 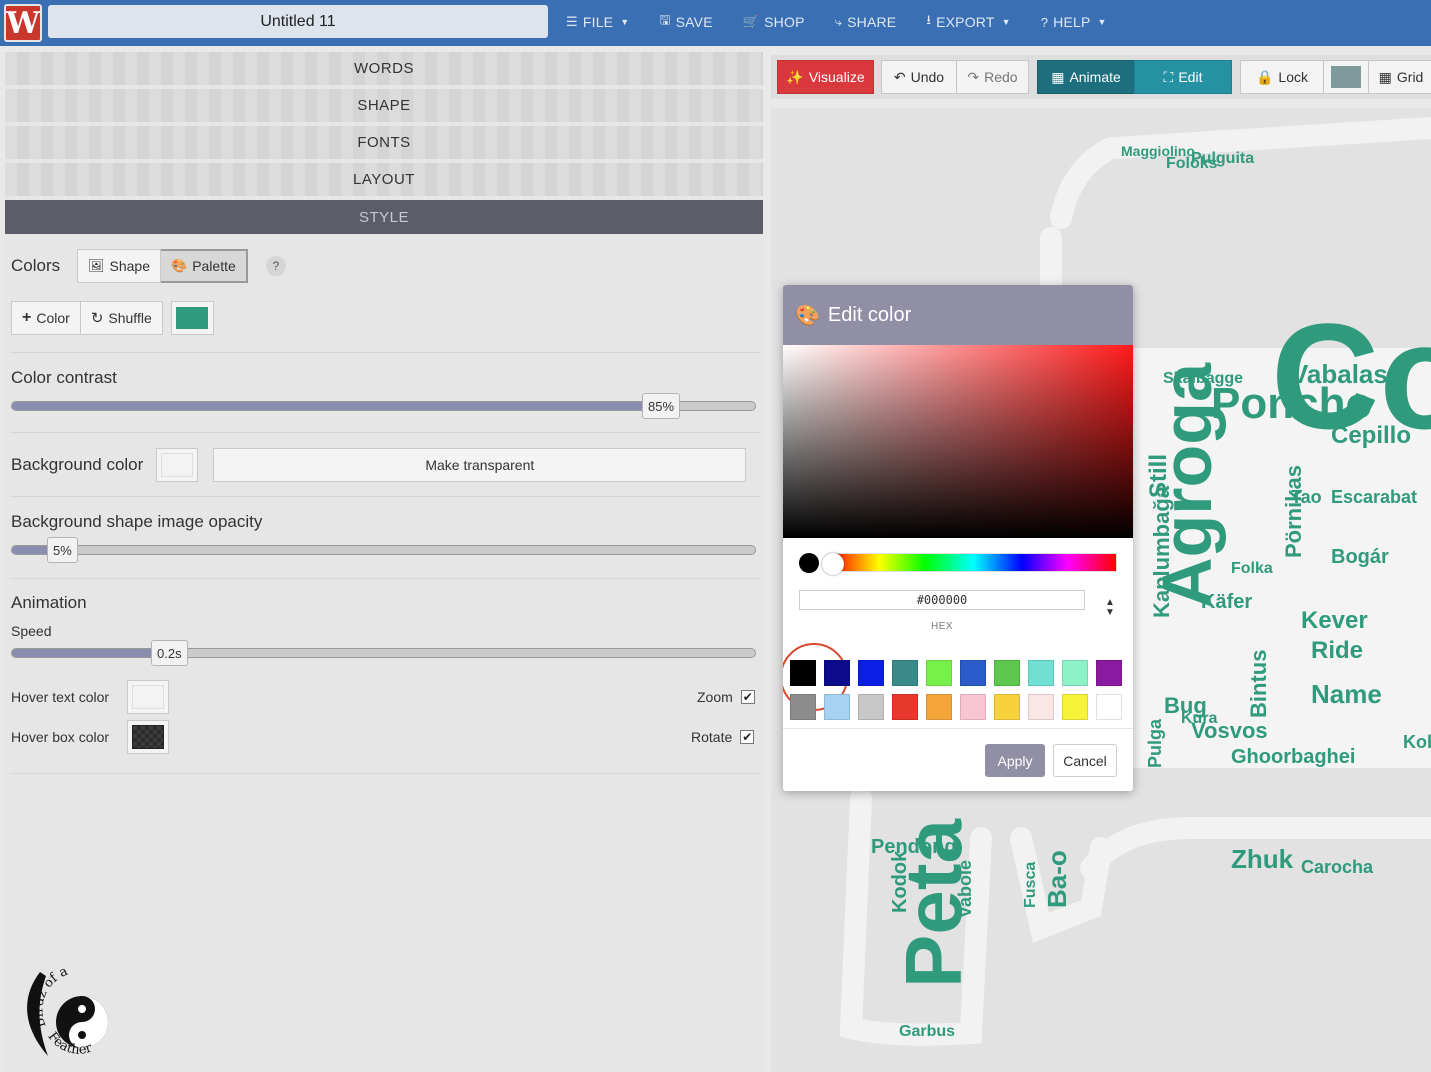 I want to click on undo-button: ↶ Undo, so click(x=919, y=77).